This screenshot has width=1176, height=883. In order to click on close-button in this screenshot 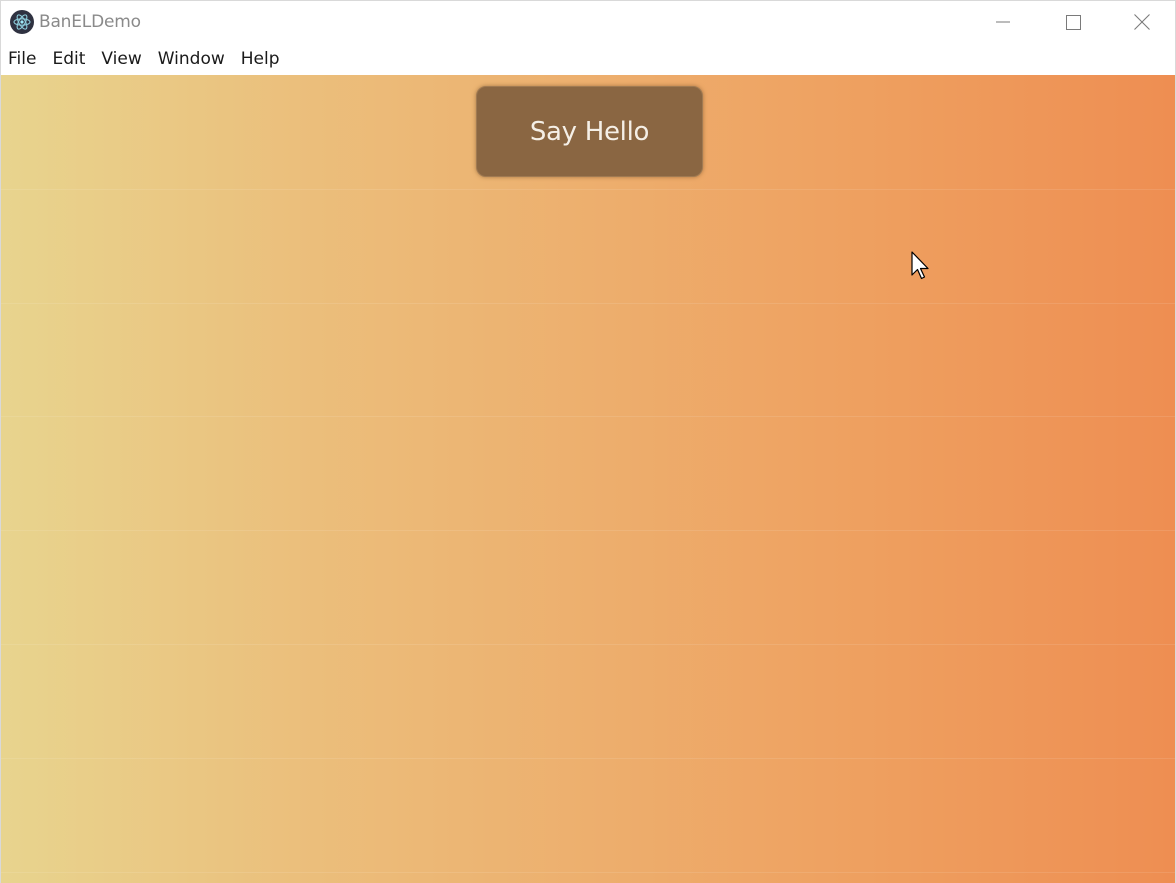, I will do `click(1141, 22)`.